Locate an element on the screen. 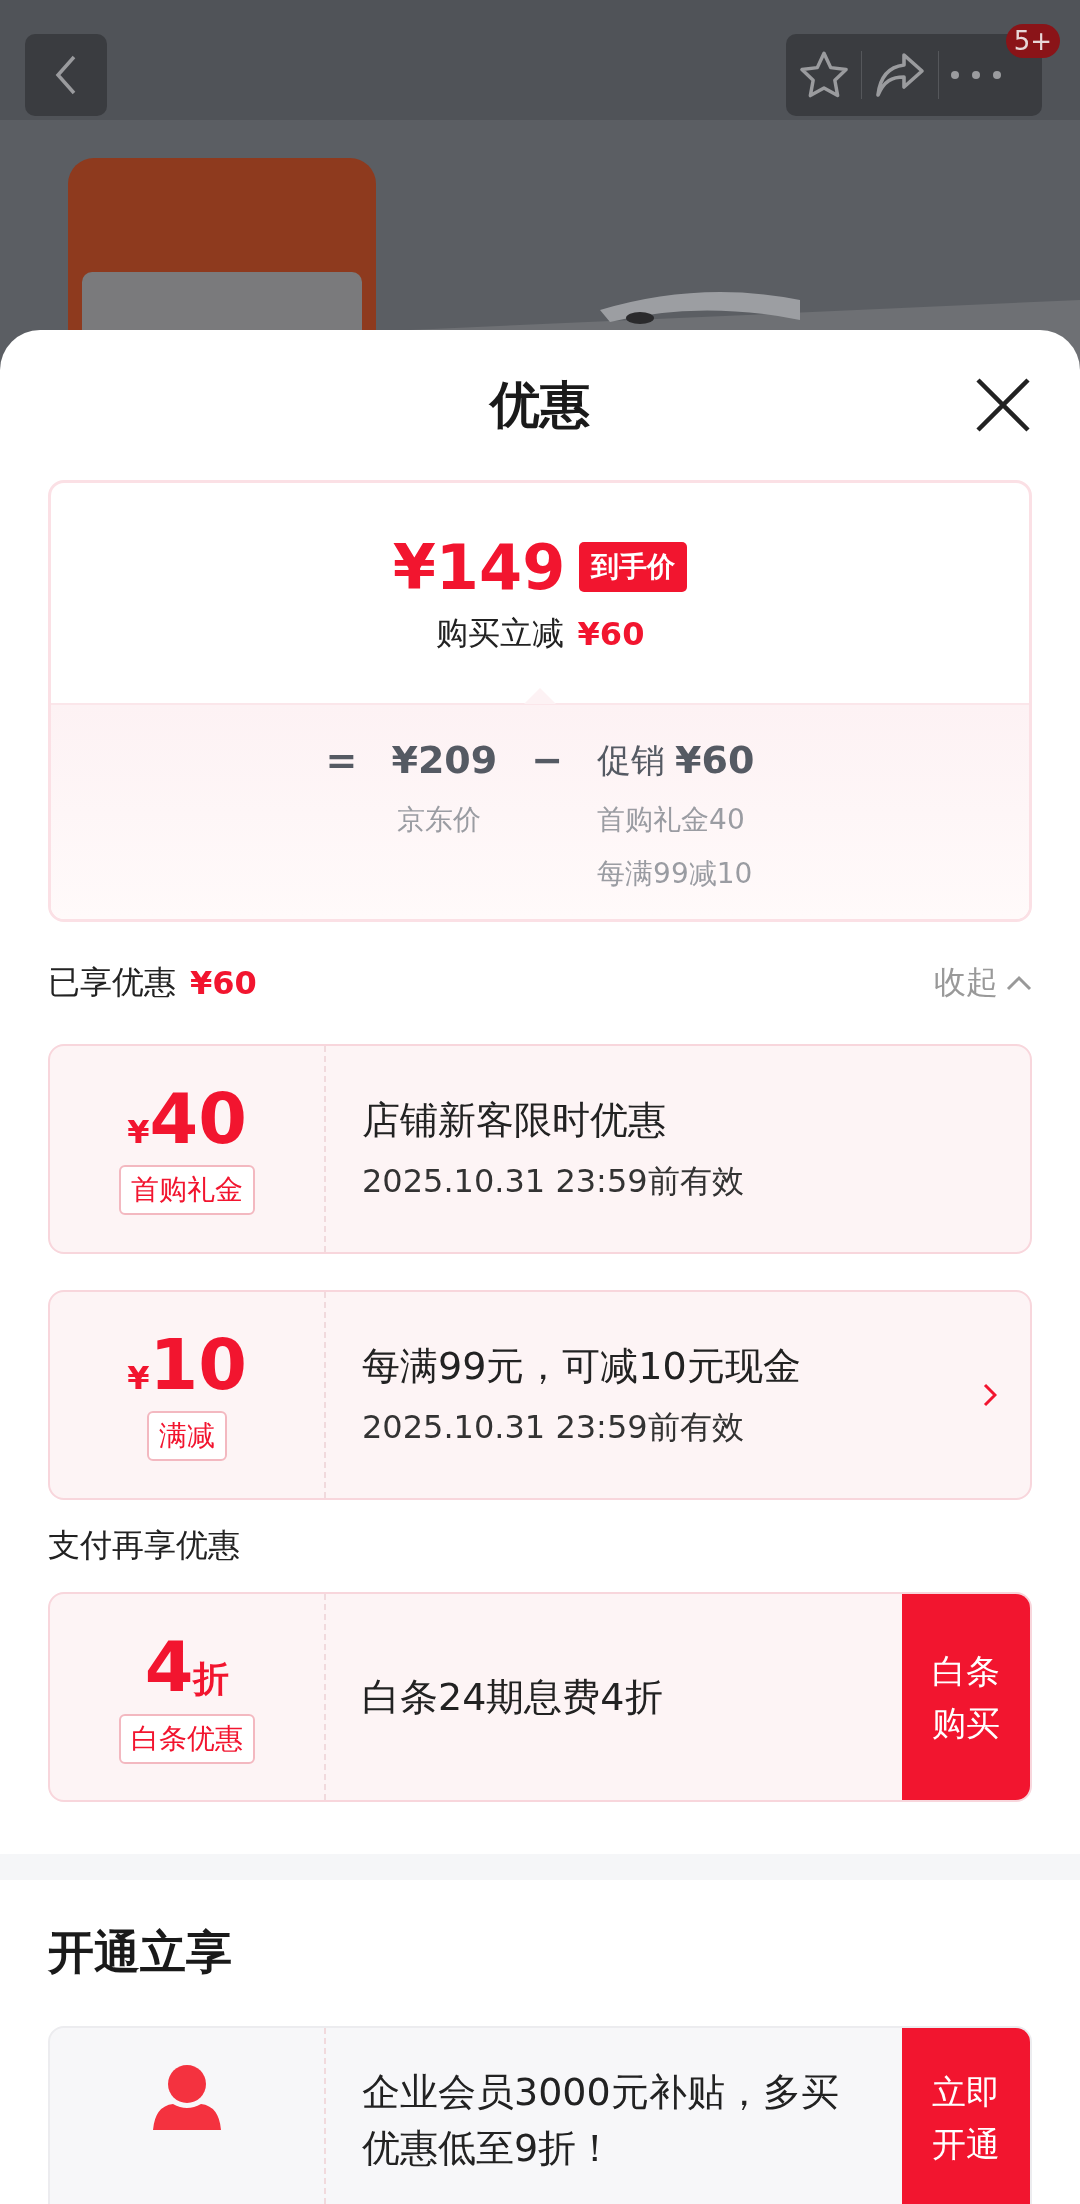 The height and width of the screenshot is (2204, 1080). coupon-title: 店铺新客限时优惠 is located at coordinates (514, 1120).